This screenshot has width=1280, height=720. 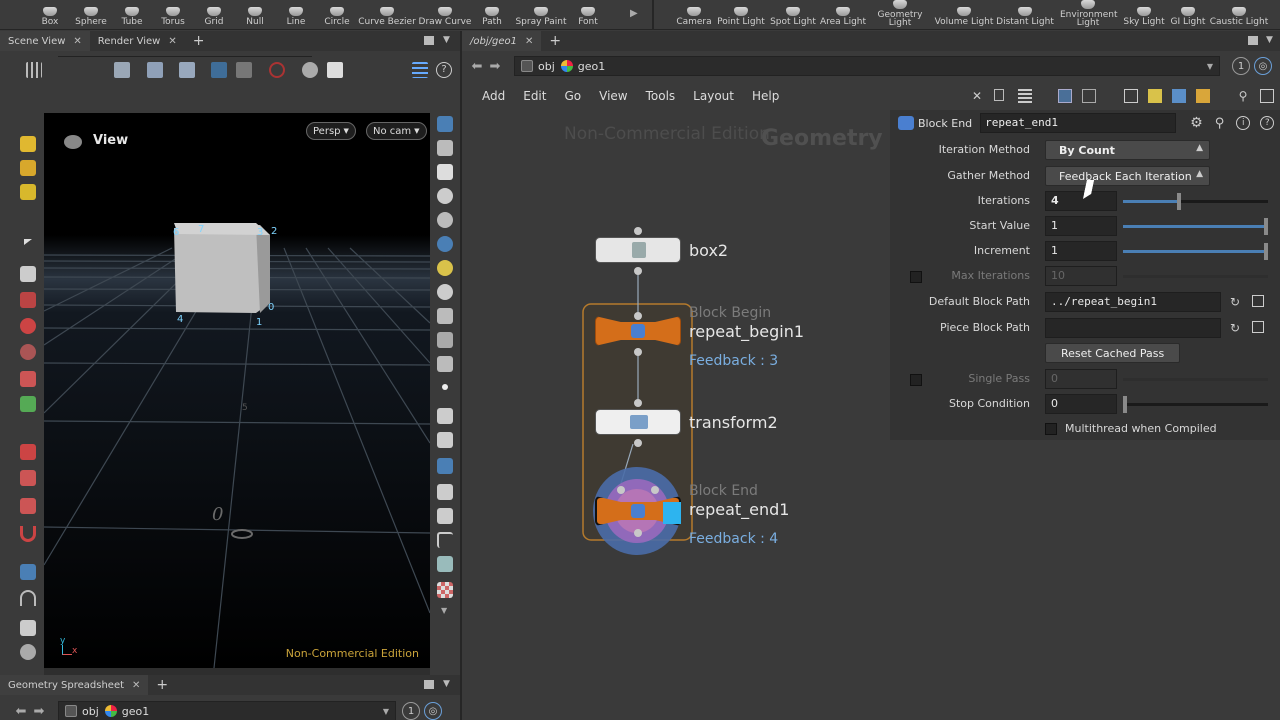 I want to click on refresh-icon: ↻, so click(x=1235, y=328).